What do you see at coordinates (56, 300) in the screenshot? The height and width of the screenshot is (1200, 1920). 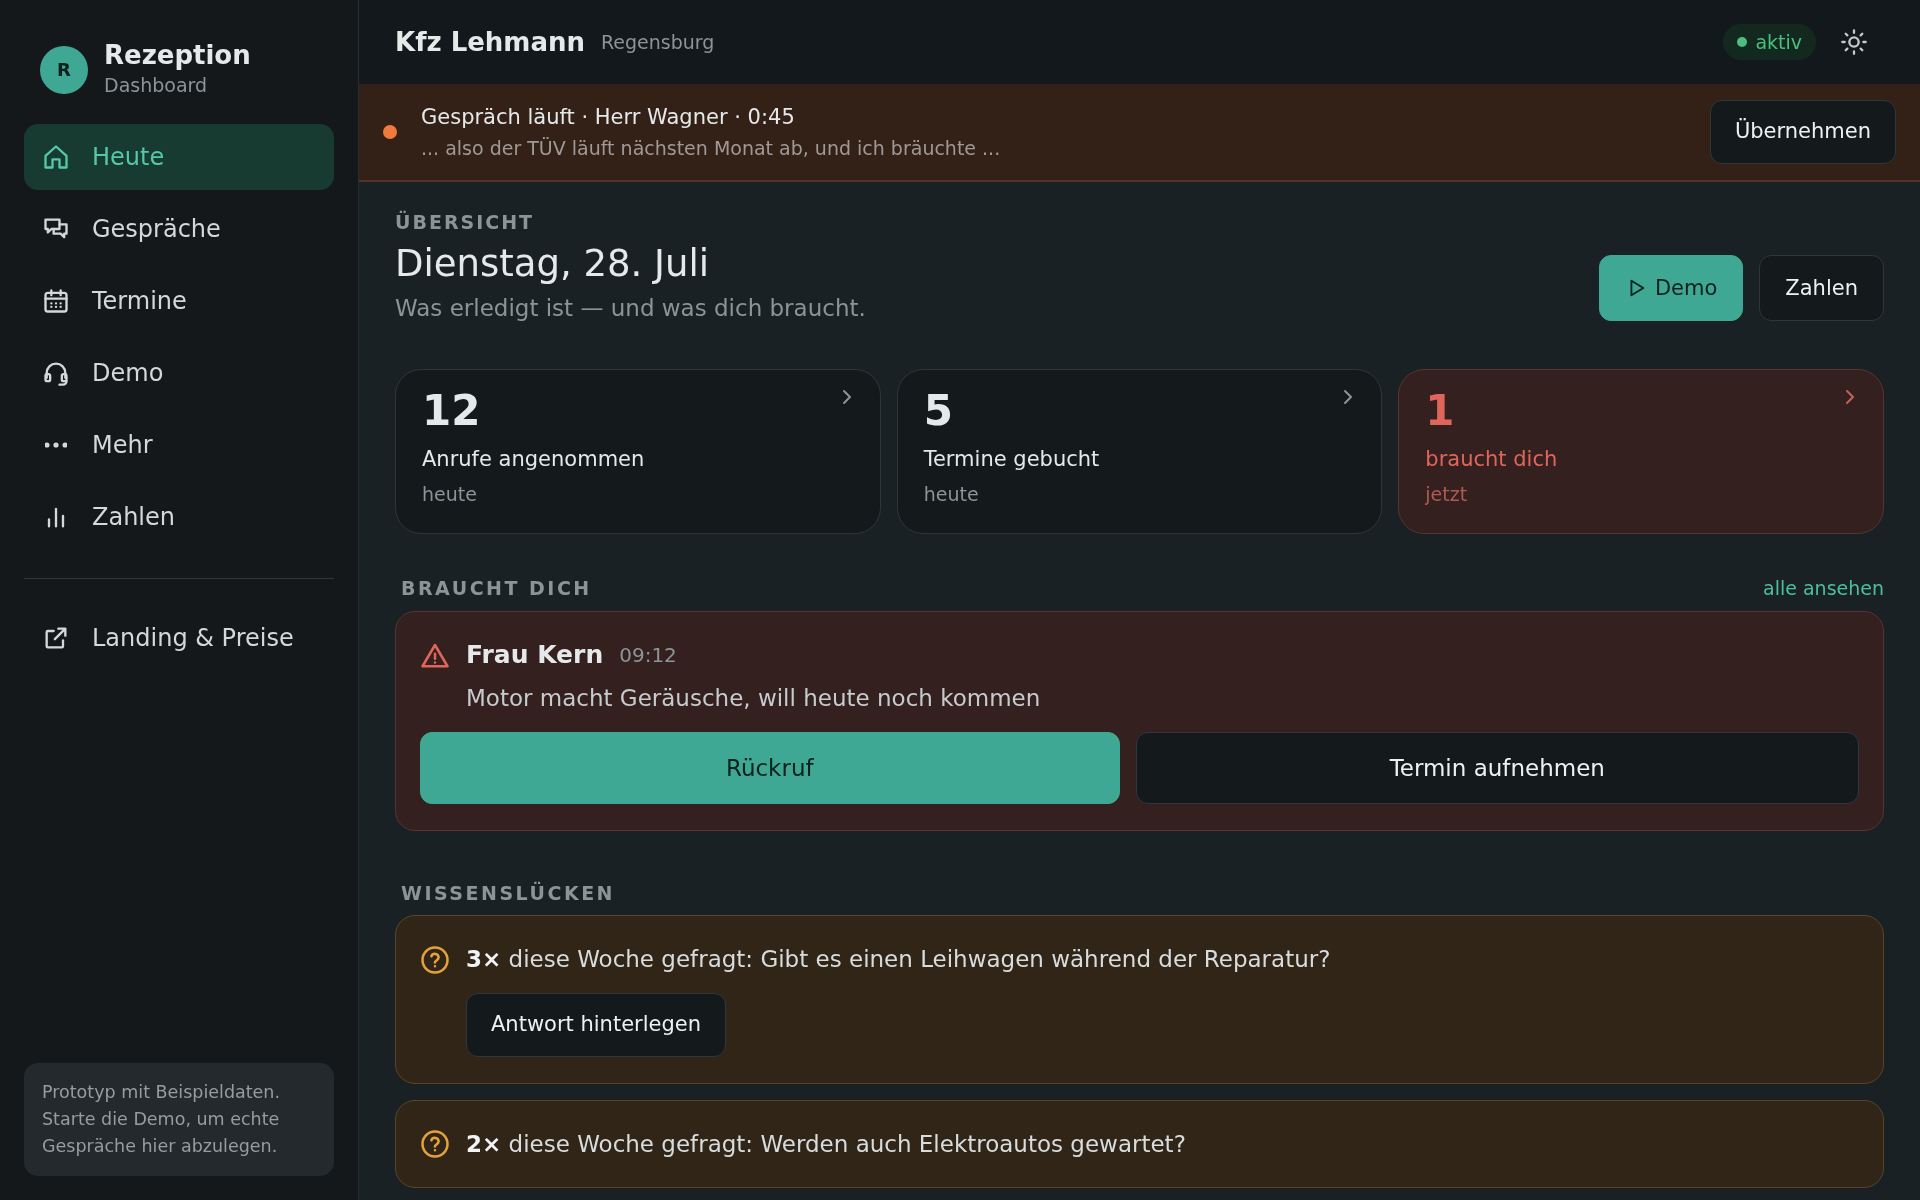 I see `calendar-icon` at bounding box center [56, 300].